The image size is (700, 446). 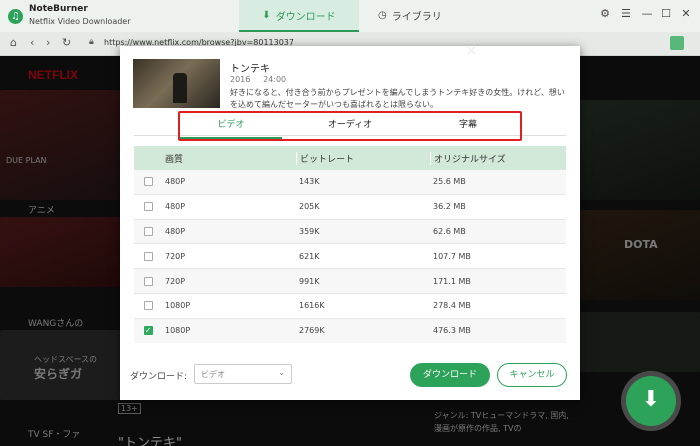 What do you see at coordinates (213, 374) in the screenshot?
I see `download-type-value: ビデオ` at bounding box center [213, 374].